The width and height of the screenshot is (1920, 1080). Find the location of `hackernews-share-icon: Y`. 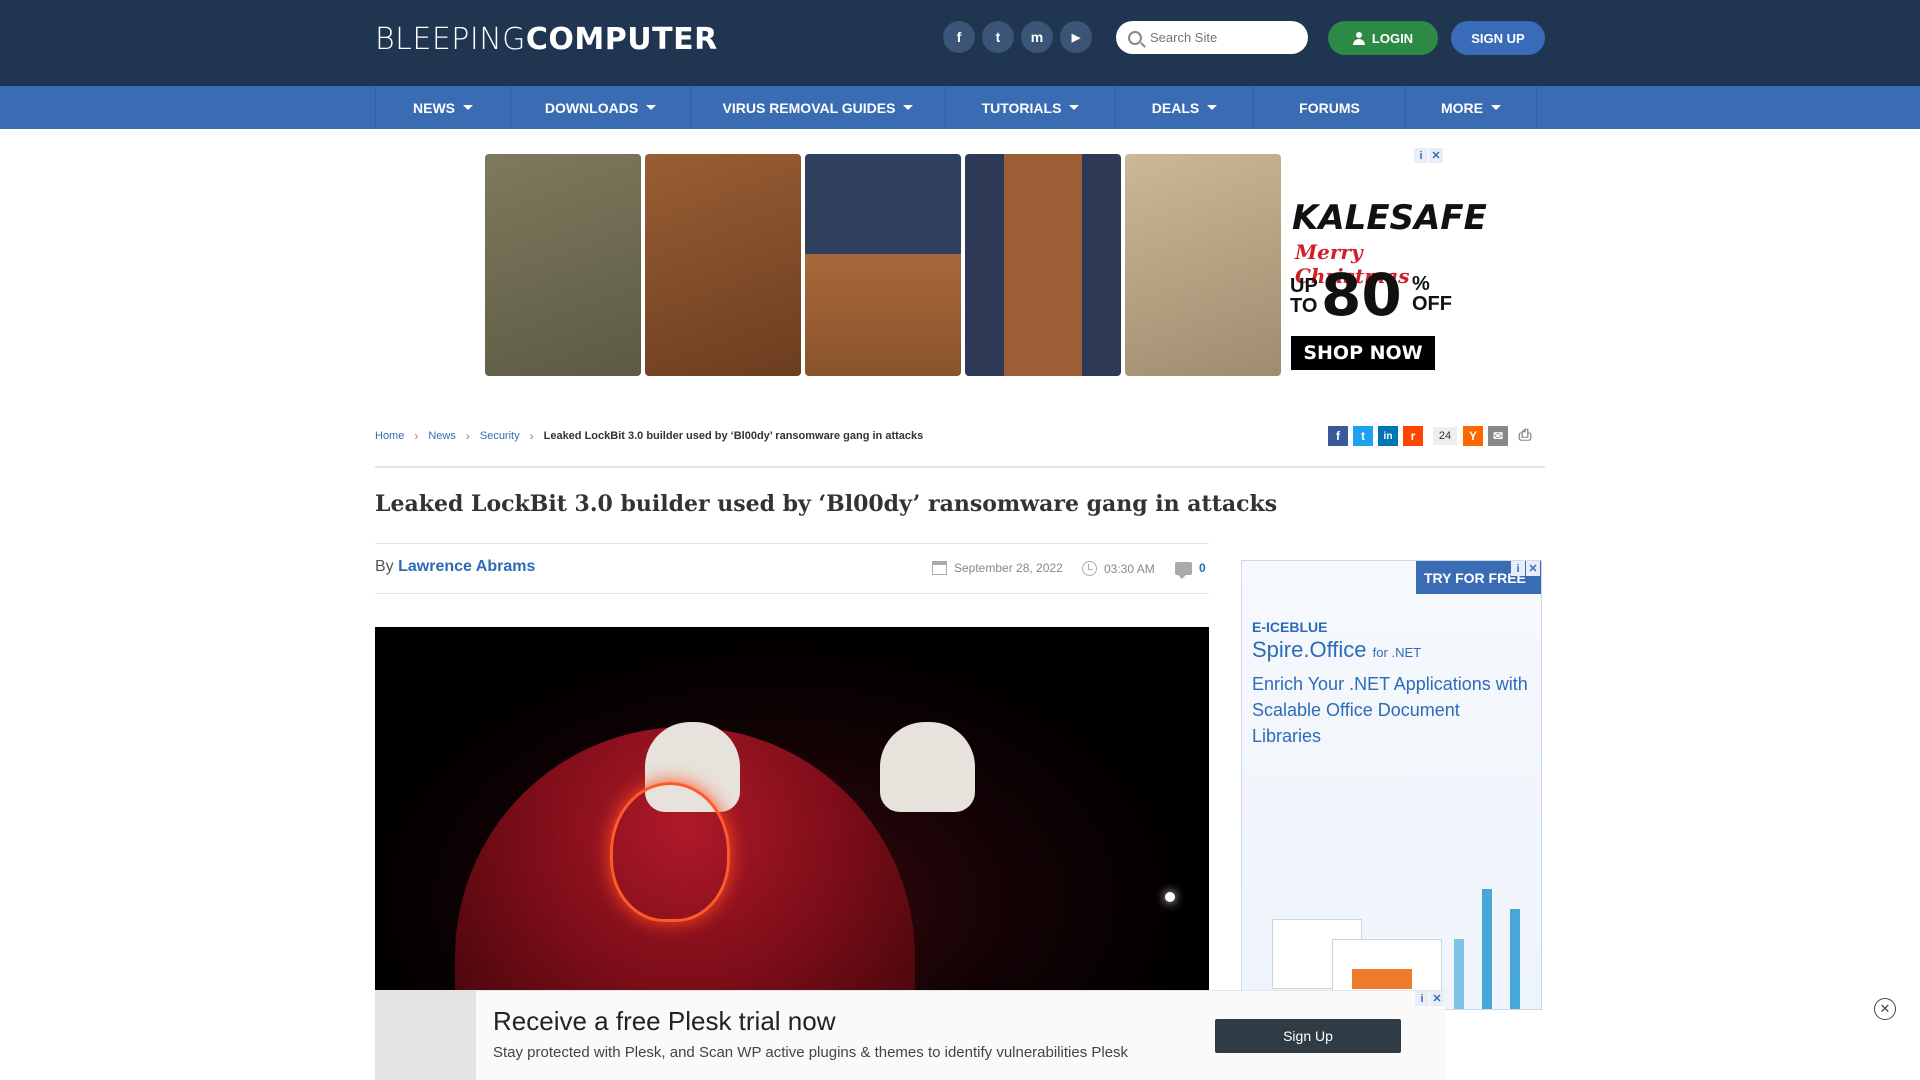

hackernews-share-icon: Y is located at coordinates (1473, 436).